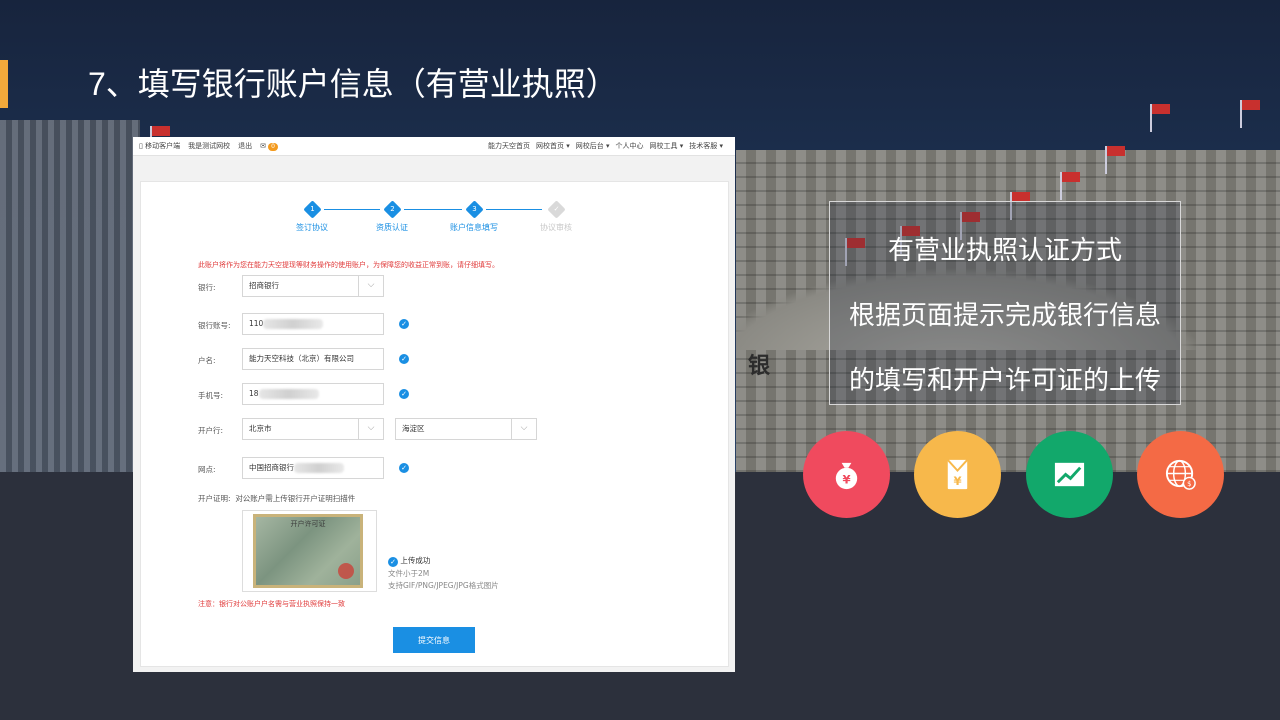 The image size is (1280, 720). I want to click on upload-size-hint: 文件小于2M, so click(409, 573).